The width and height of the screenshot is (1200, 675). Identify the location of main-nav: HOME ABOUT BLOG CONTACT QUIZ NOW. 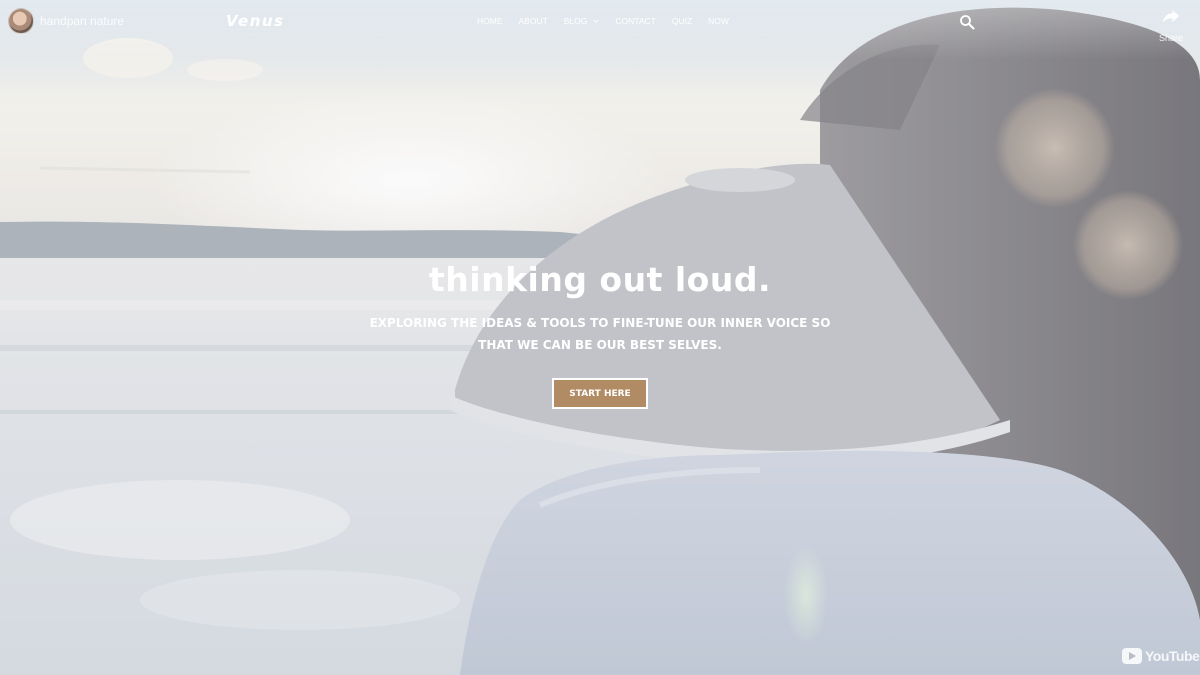
(611, 21).